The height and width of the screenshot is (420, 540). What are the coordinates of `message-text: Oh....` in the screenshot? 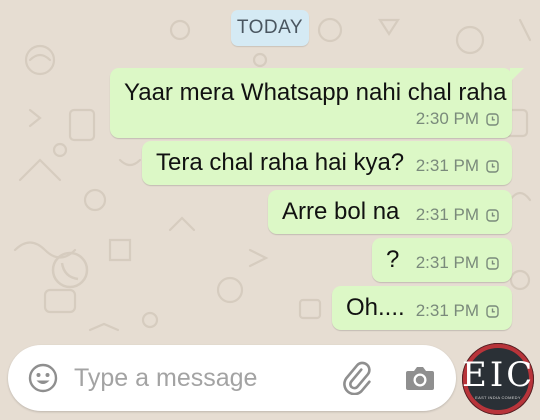 It's located at (375, 307).